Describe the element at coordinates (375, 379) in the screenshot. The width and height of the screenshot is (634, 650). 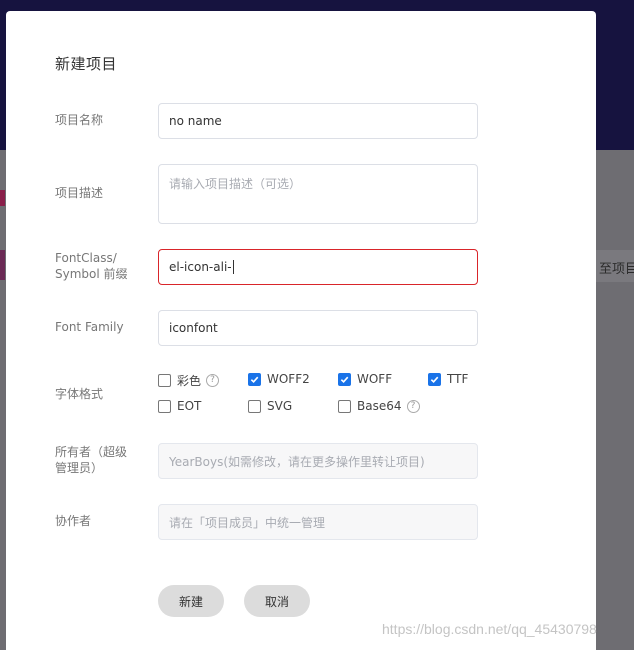
I see `checkbox-label: WOFF` at that location.